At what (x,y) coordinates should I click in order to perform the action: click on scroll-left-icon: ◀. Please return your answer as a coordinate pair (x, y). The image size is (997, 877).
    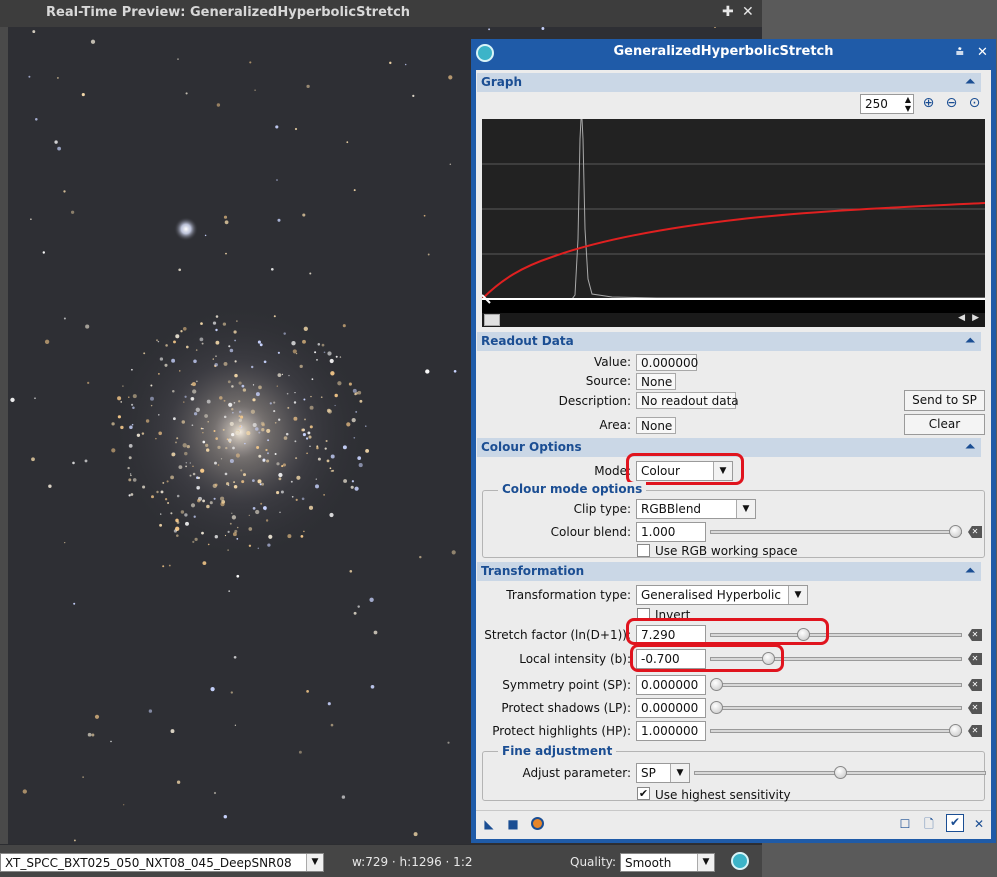
    Looking at the image, I should click on (961, 318).